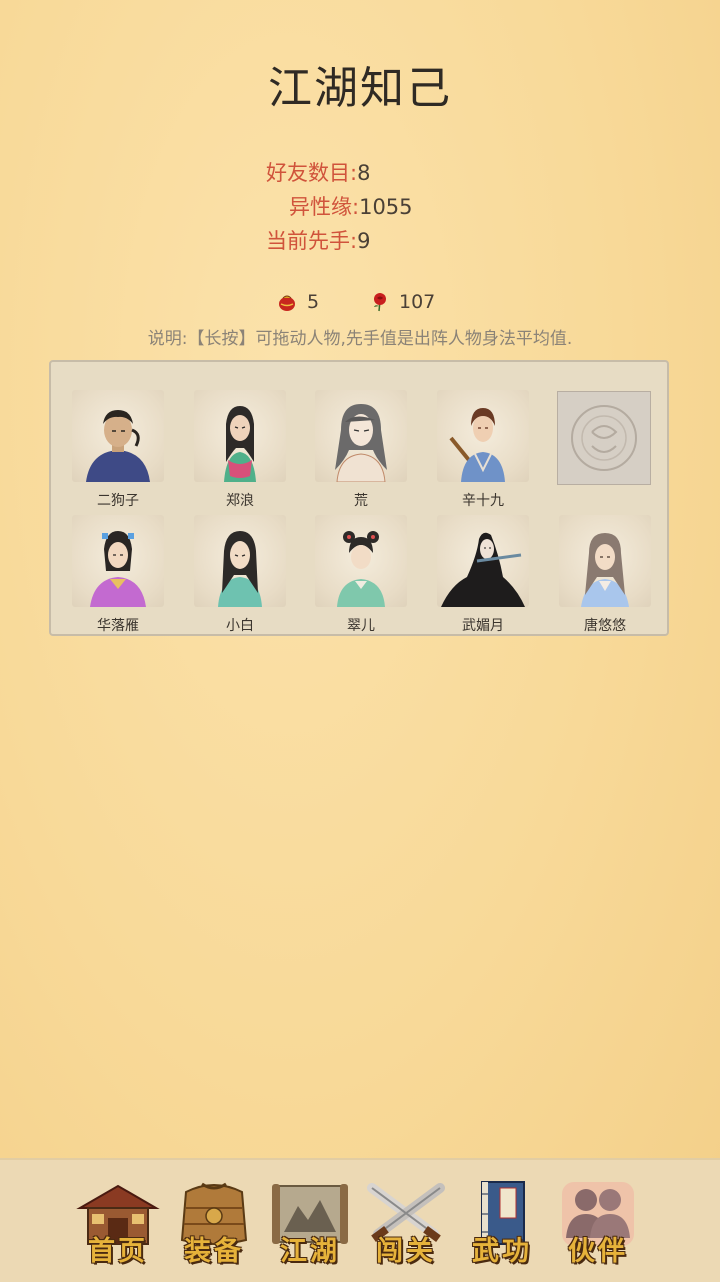  Describe the element at coordinates (380, 302) in the screenshot. I see `red-rose-icon` at that location.